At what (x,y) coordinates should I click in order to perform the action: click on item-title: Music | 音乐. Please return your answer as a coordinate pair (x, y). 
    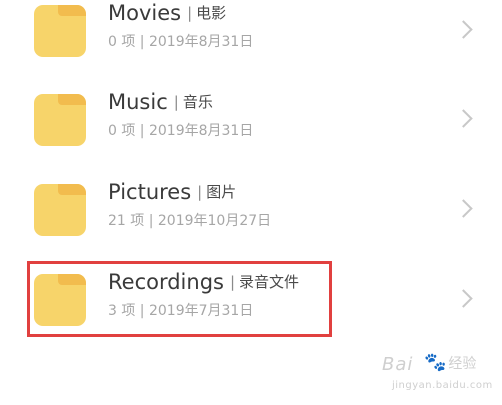
    Looking at the image, I should click on (160, 103).